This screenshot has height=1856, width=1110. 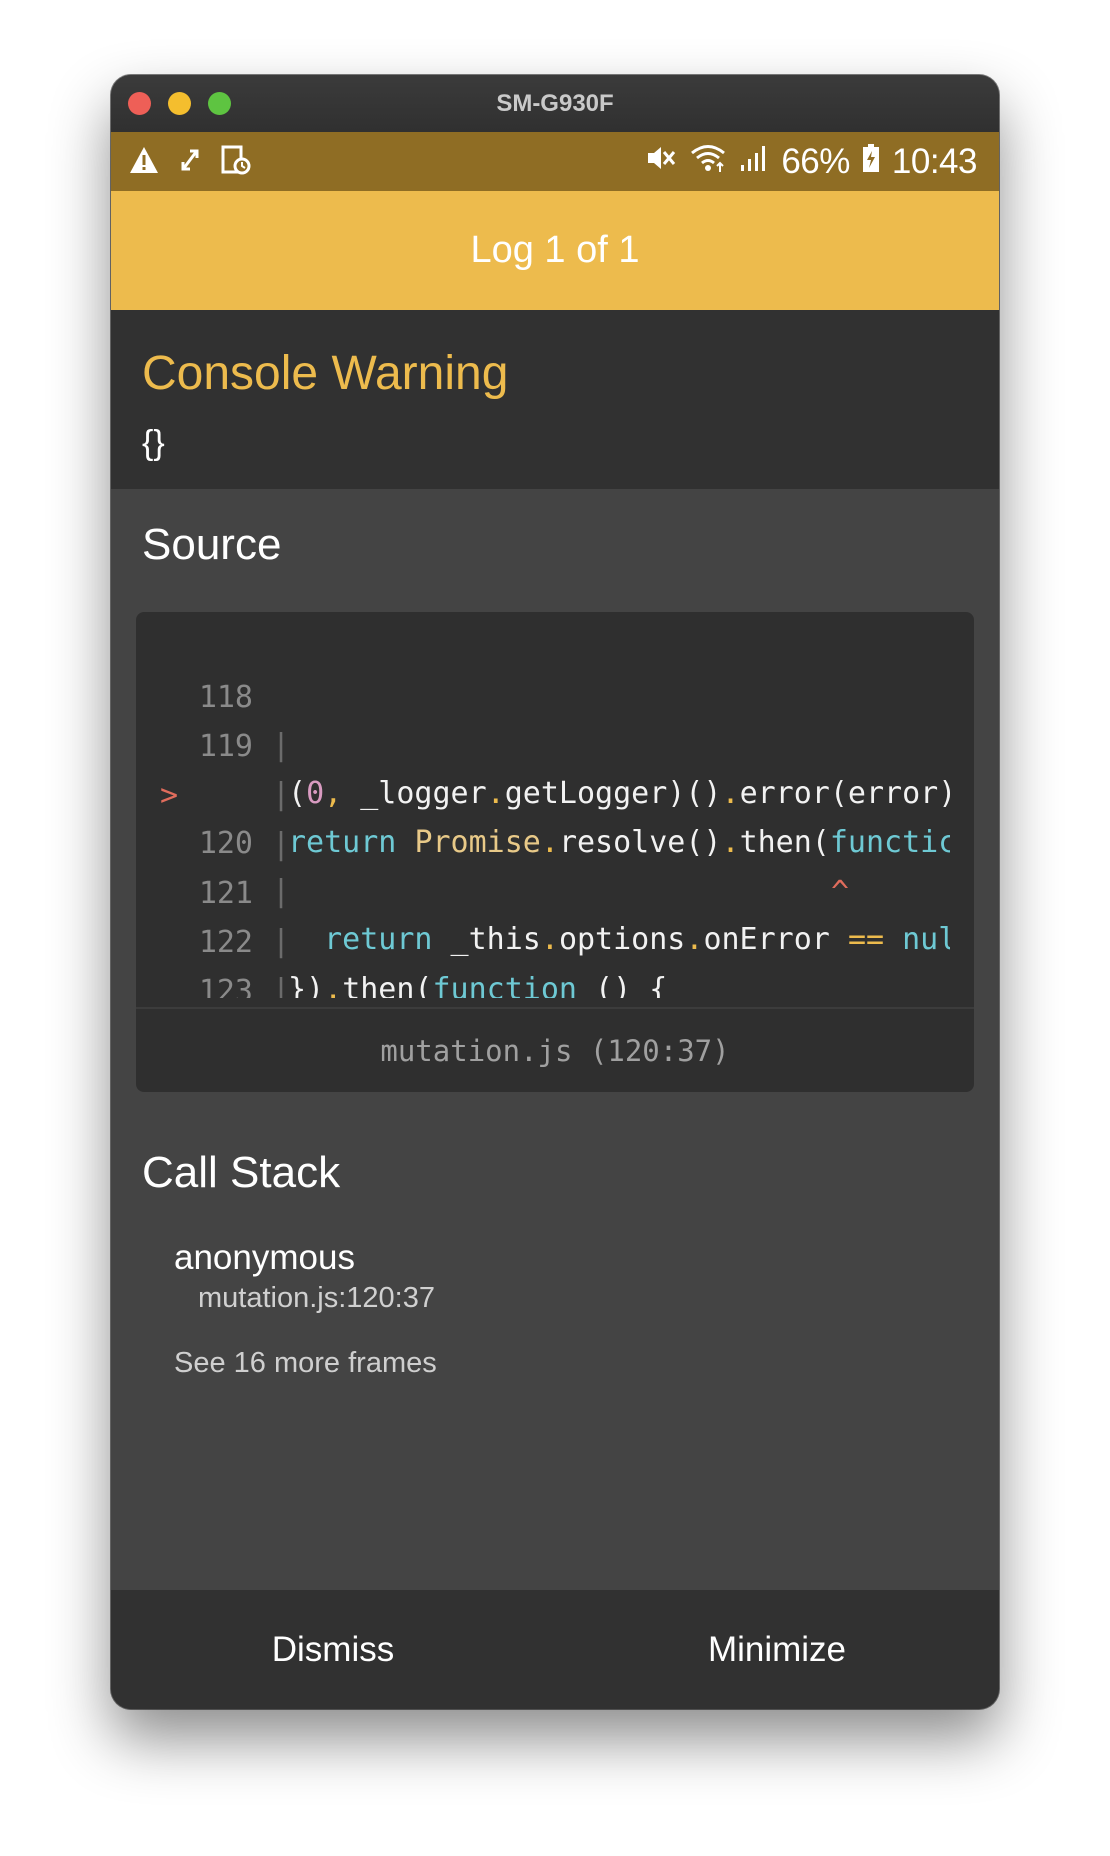 I want to click on window-title: SM-G930F, so click(x=555, y=103).